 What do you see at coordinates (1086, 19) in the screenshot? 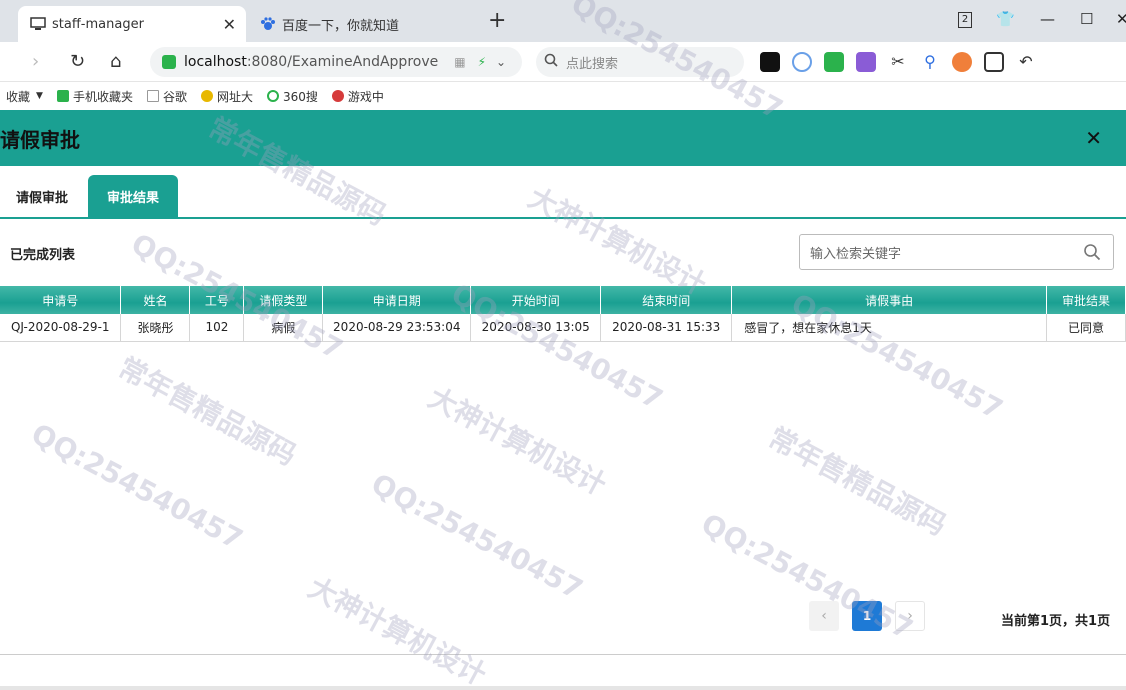
I see `maximize-icon: ☐` at bounding box center [1086, 19].